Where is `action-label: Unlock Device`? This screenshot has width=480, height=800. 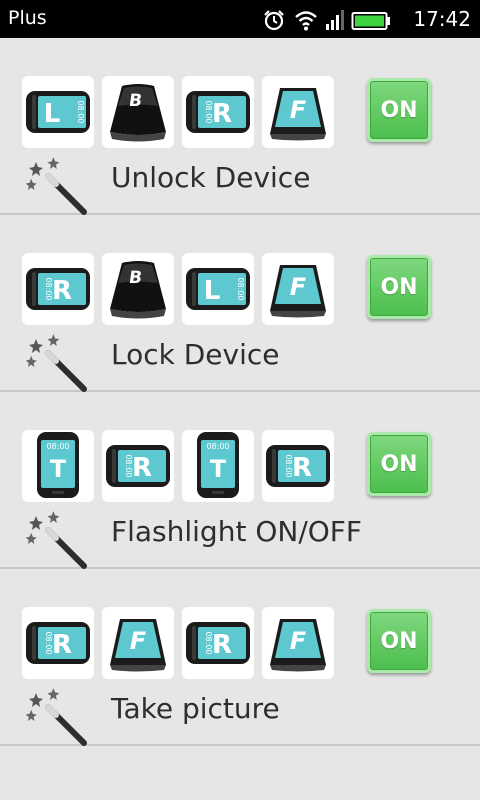 action-label: Unlock Device is located at coordinates (211, 177).